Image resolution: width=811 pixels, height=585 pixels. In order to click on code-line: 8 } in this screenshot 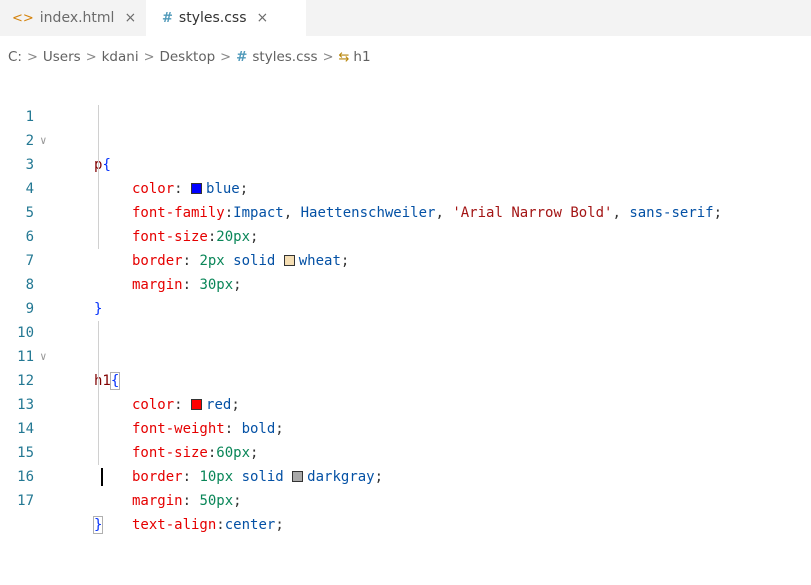, I will do `click(405, 283)`.